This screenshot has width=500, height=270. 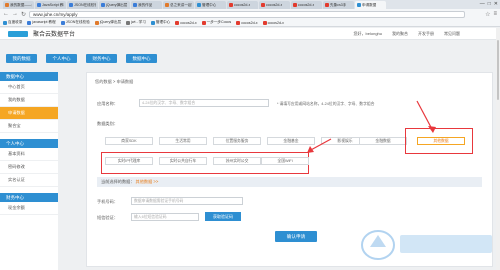 I want to click on sidebar-item: 基本资料, so click(x=29, y=154).